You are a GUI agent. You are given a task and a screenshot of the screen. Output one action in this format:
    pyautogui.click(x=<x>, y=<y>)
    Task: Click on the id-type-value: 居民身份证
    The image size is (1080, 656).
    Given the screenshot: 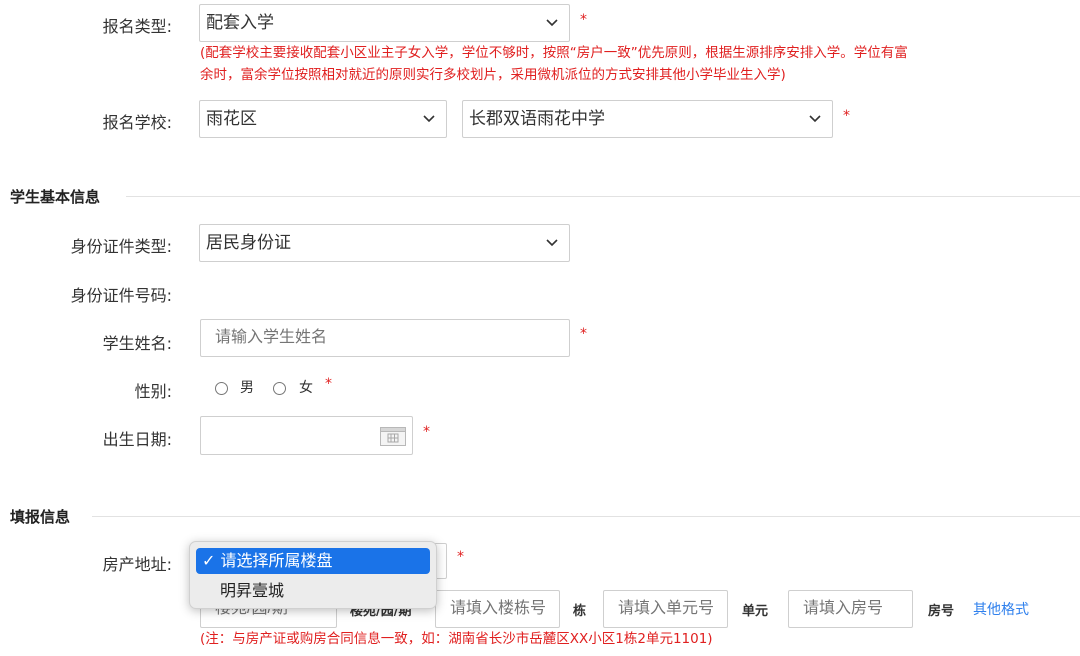 What is the action you would take?
    pyautogui.click(x=248, y=243)
    